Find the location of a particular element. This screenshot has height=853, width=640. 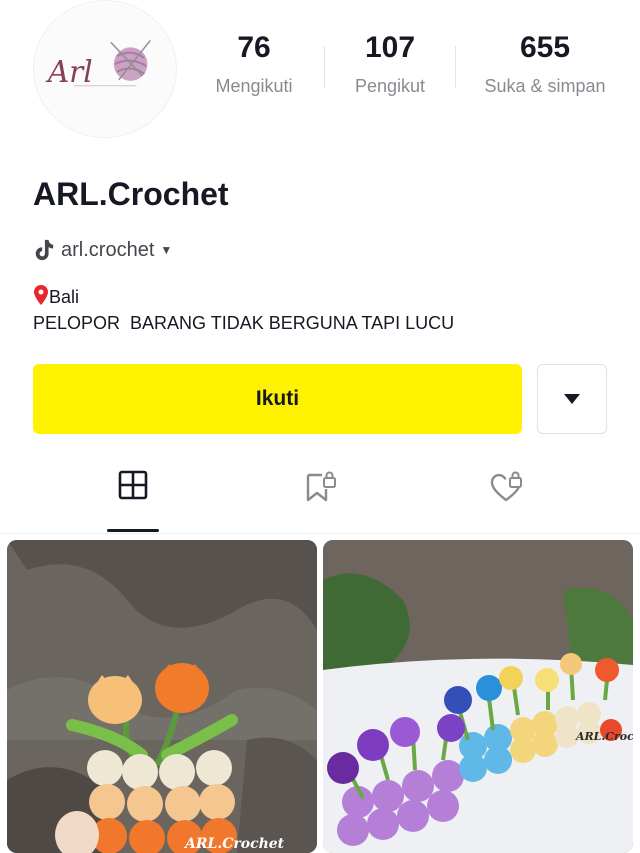

stat-followers-label: Pengikut is located at coordinates (390, 86).